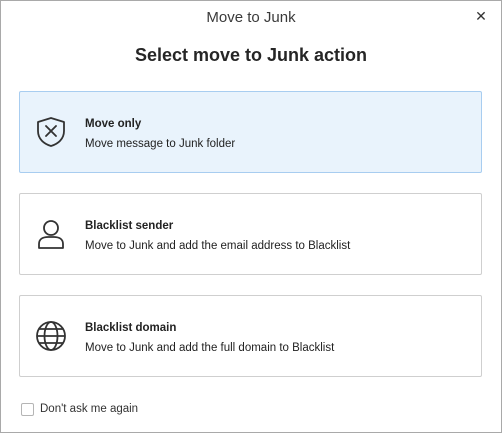 The image size is (502, 433). I want to click on dont-ask-again-row: Don't ask me again, so click(79, 409).